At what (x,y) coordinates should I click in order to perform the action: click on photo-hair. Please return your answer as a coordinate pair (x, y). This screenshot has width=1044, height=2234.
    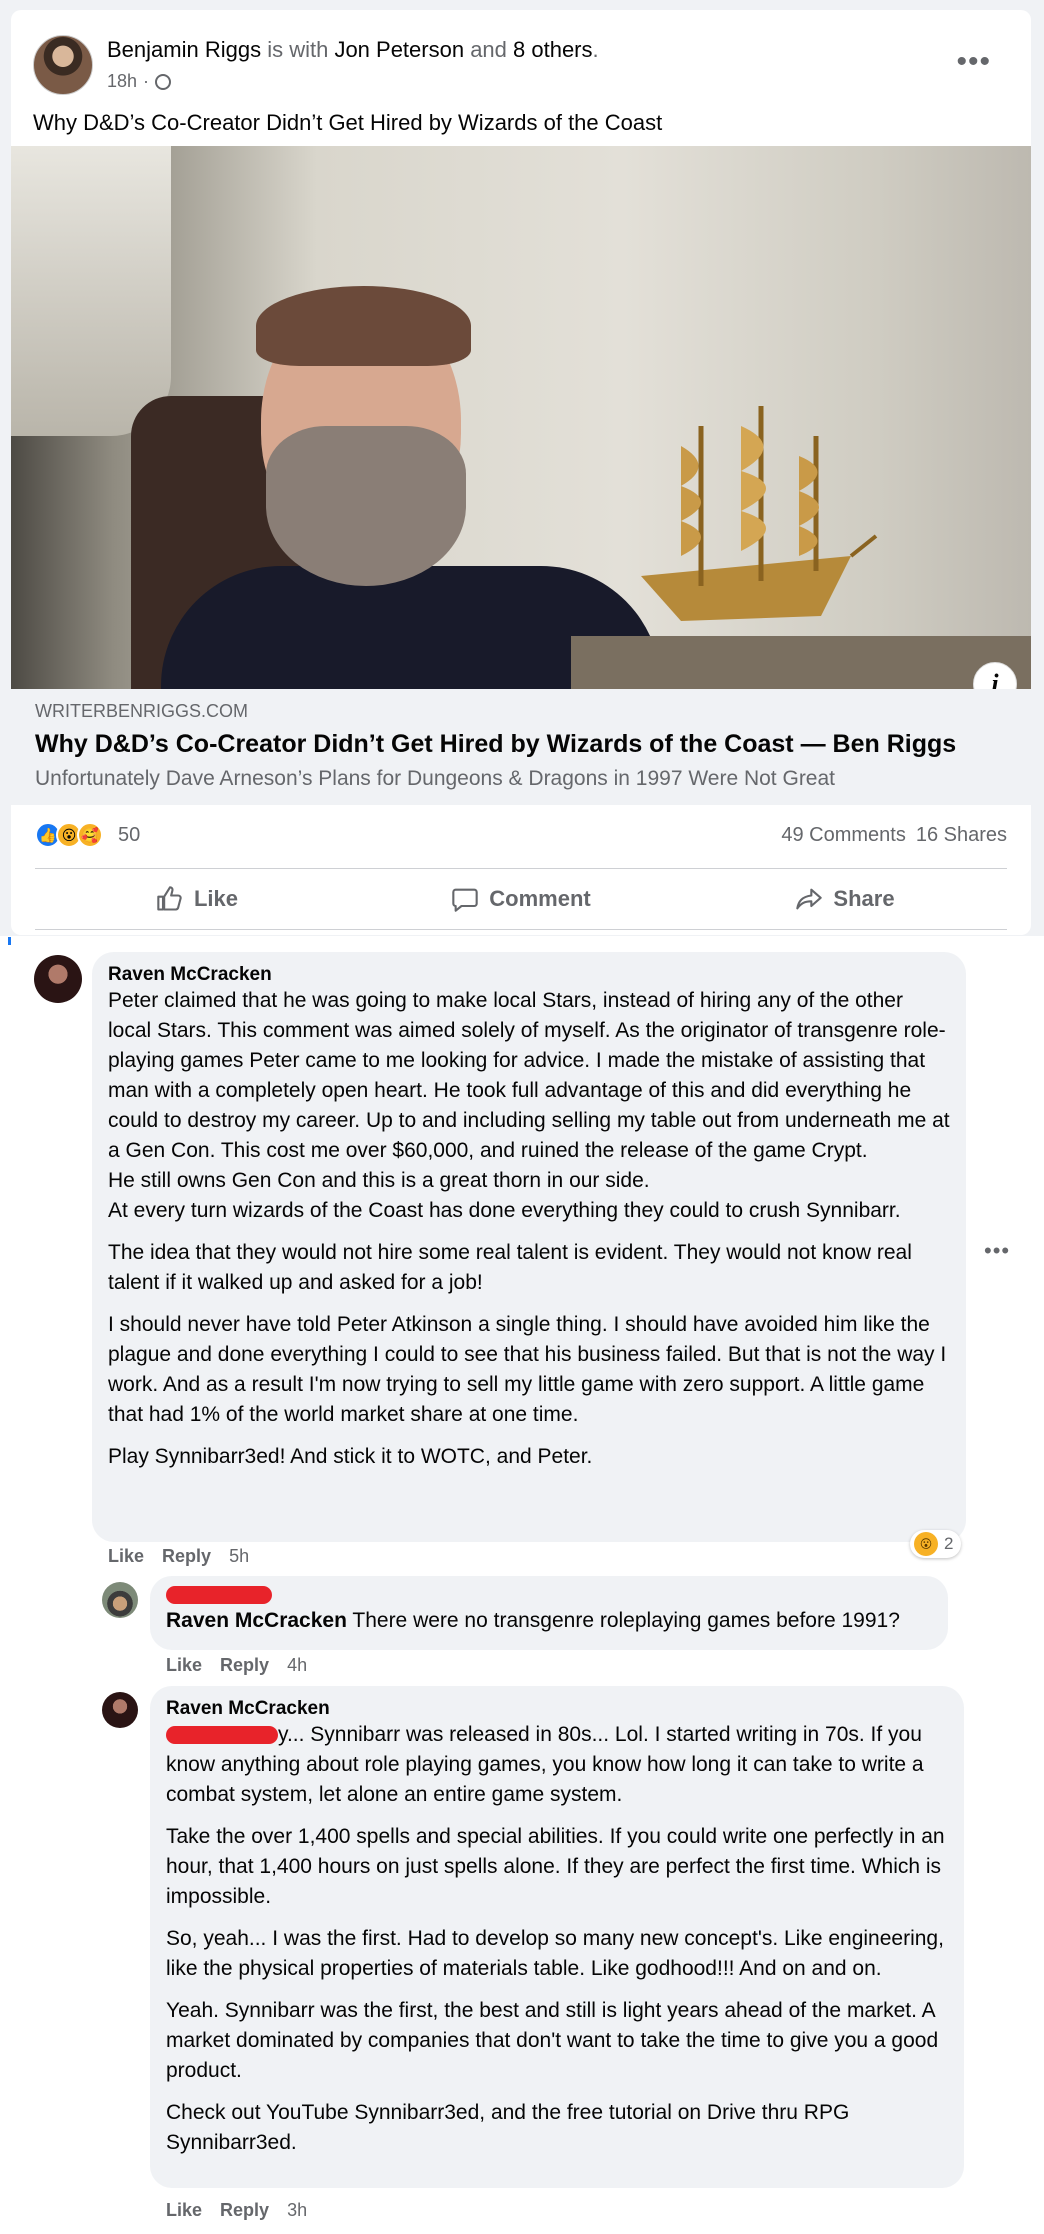
    Looking at the image, I should click on (363, 326).